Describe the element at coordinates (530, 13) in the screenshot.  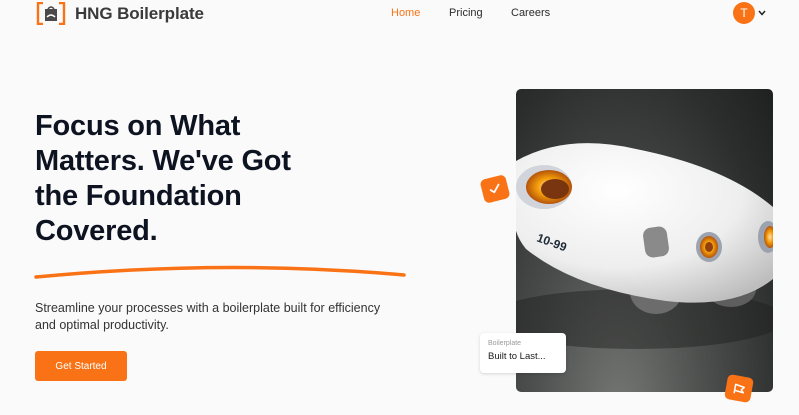
I see `nav-link-careers: Careers` at that location.